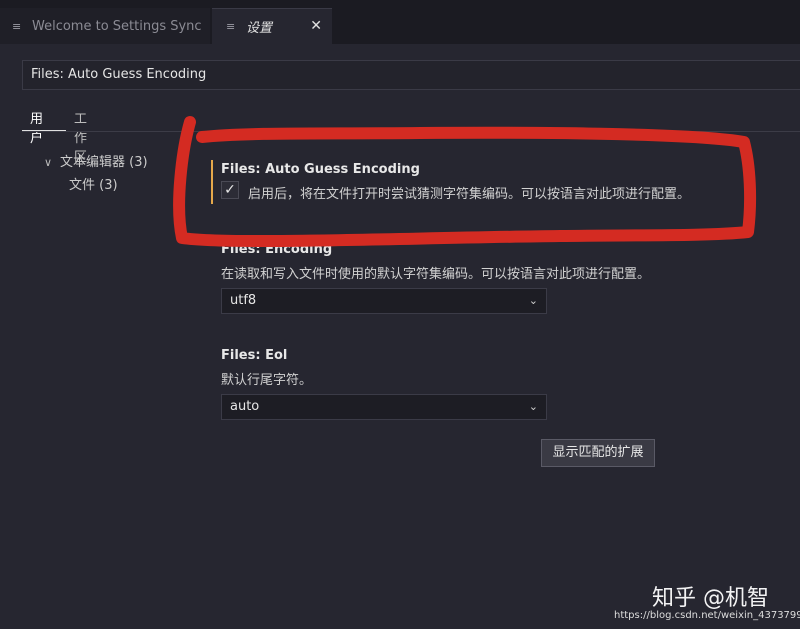 This screenshot has height=629, width=800. What do you see at coordinates (710, 598) in the screenshot?
I see `zhihu-watermark: 知乎 @机智` at bounding box center [710, 598].